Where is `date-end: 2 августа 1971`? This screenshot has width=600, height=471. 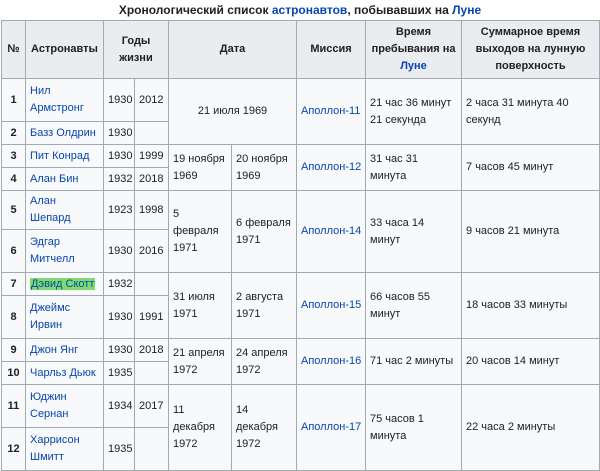
date-end: 2 августа 1971 is located at coordinates (264, 305).